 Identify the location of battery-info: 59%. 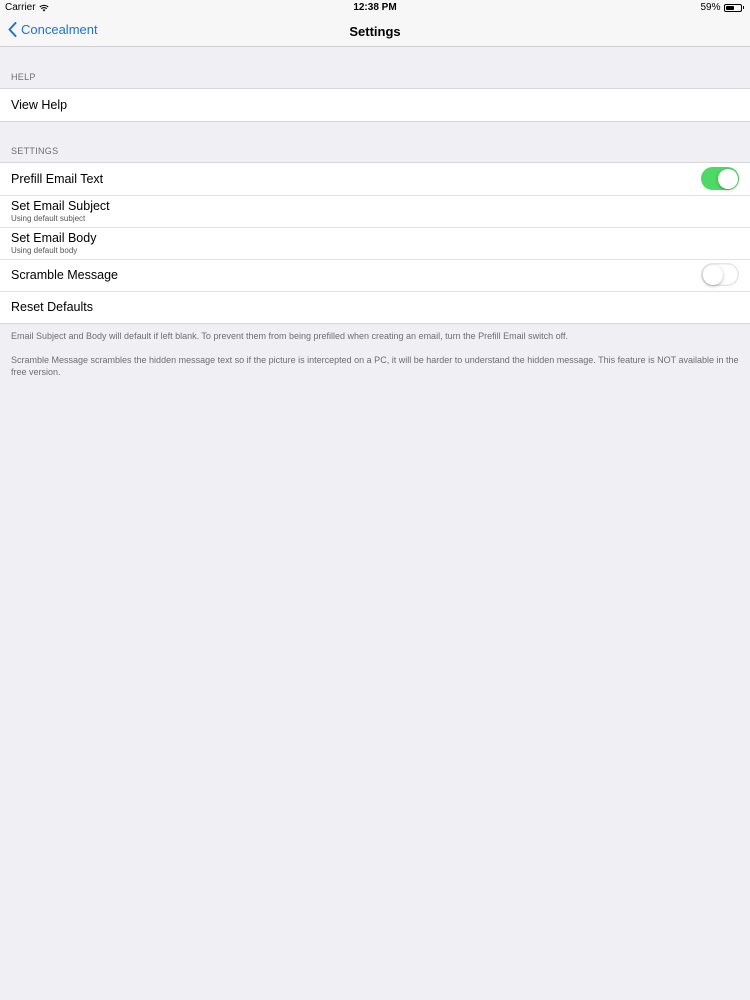
(722, 7).